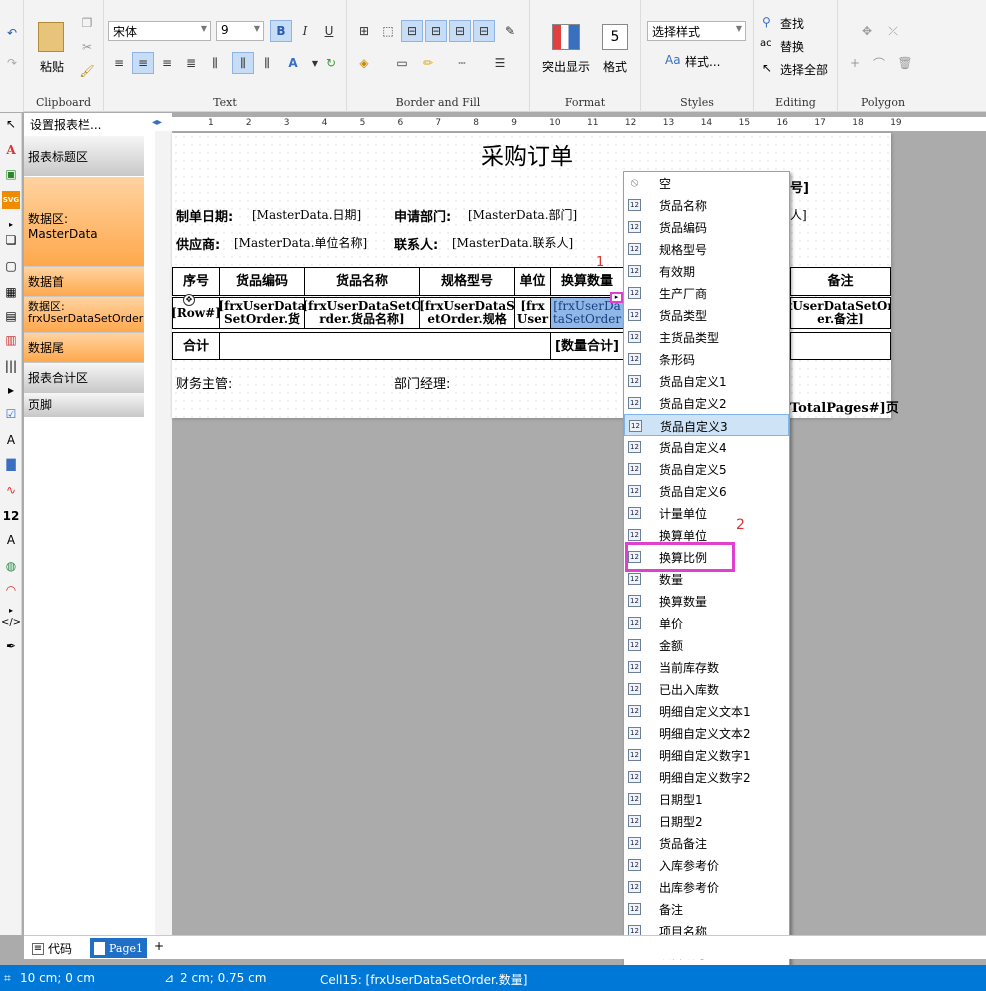  I want to click on align-center-icon: ≡, so click(143, 63).